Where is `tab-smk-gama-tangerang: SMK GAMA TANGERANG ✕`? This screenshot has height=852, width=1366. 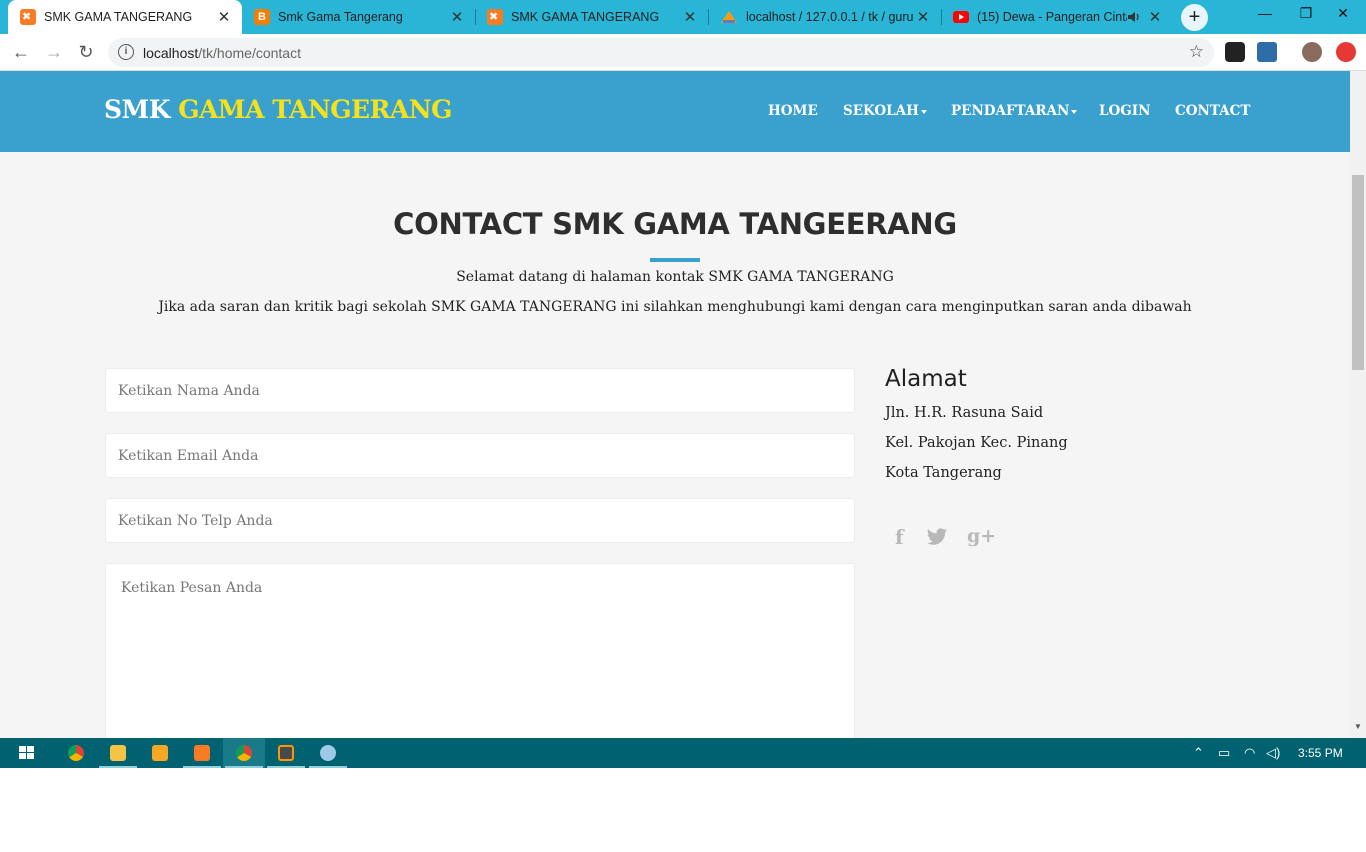
tab-smk-gama-tangerang: SMK GAMA TANGERANG ✕ is located at coordinates (125, 17).